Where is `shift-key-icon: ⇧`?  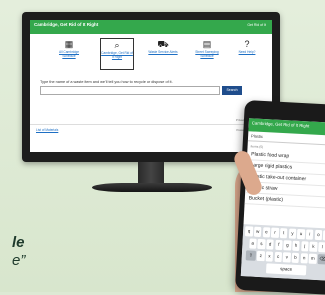 shift-key-icon: ⇧ is located at coordinates (251, 255).